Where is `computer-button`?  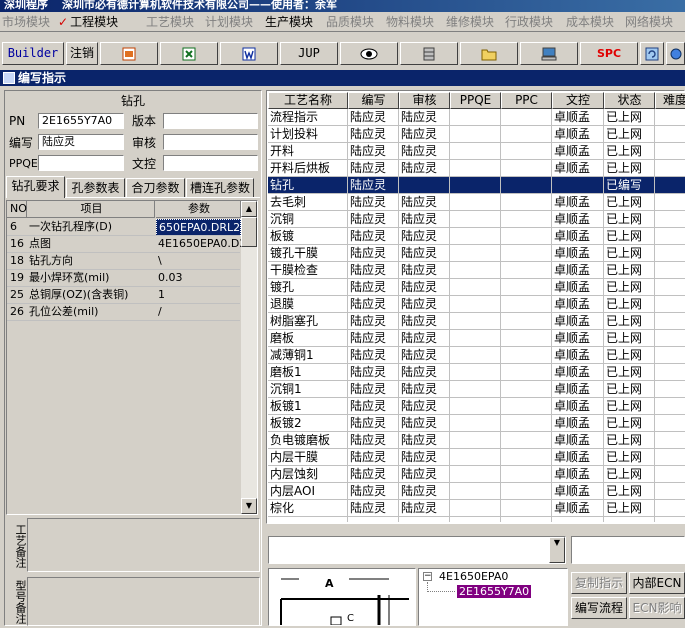
computer-button is located at coordinates (549, 53).